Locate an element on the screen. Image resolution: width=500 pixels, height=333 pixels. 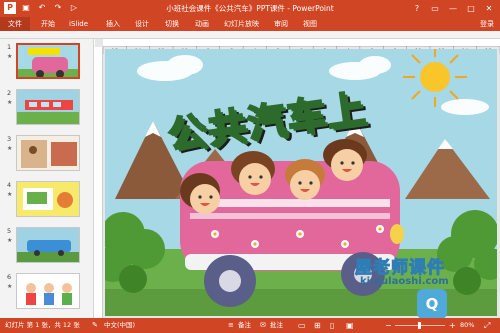
watermark-name: 屋老师课件 is located at coordinates (400, 268).